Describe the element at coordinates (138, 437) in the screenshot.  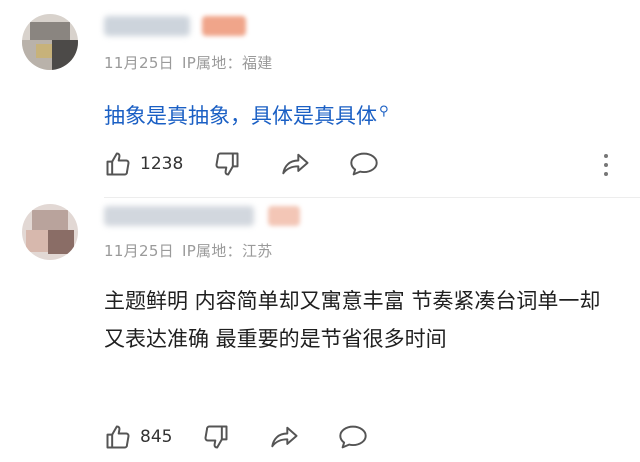
I see `like-button: 845` at that location.